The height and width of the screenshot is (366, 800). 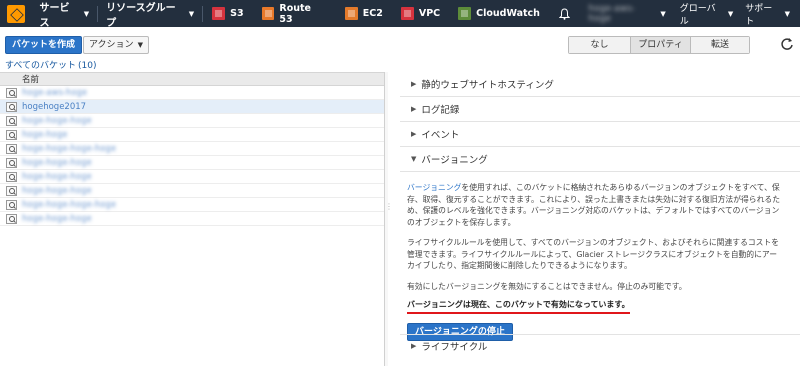 I want to click on shortcut-label: CloudWatch, so click(x=508, y=13).